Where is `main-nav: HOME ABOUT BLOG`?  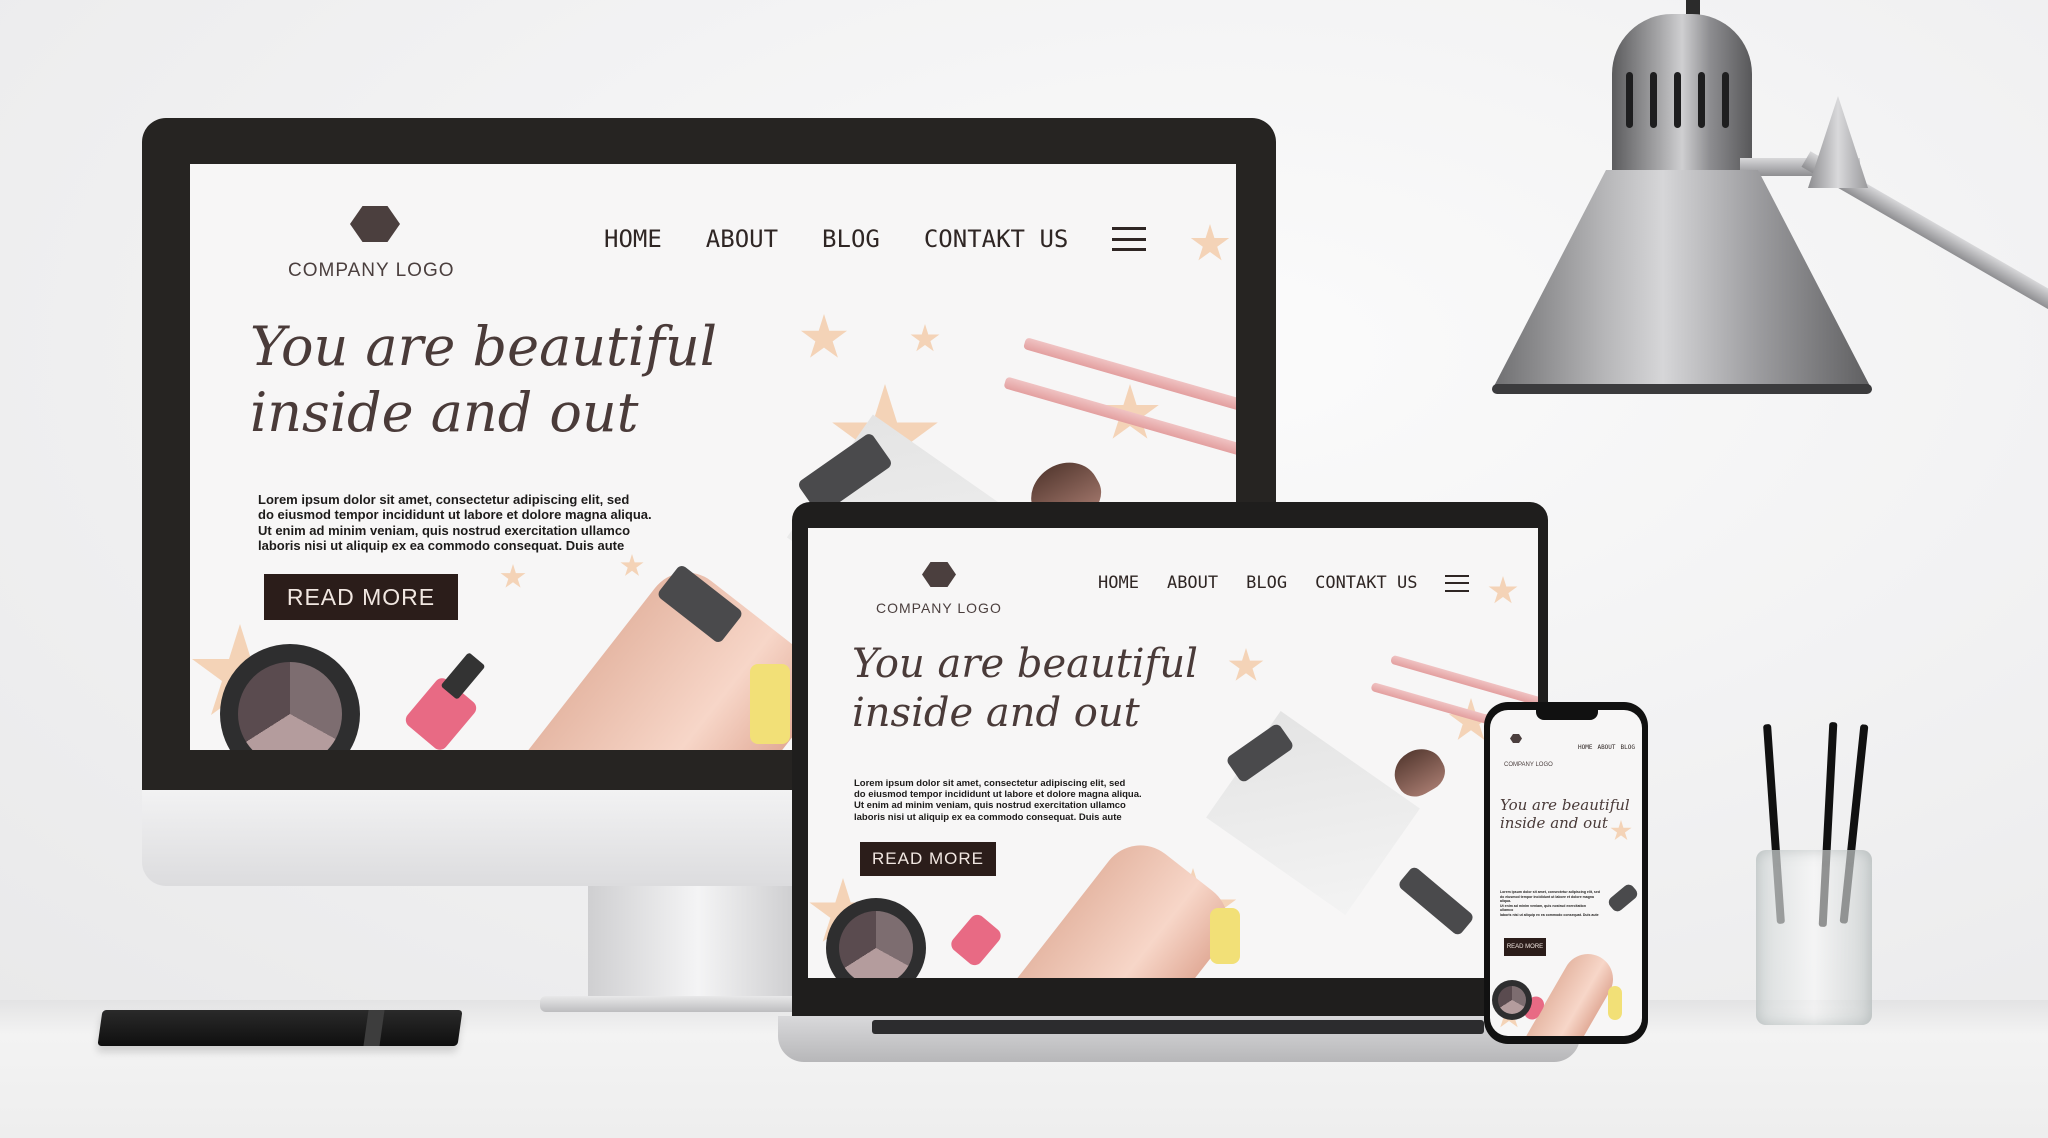
main-nav: HOME ABOUT BLOG is located at coordinates (1606, 747).